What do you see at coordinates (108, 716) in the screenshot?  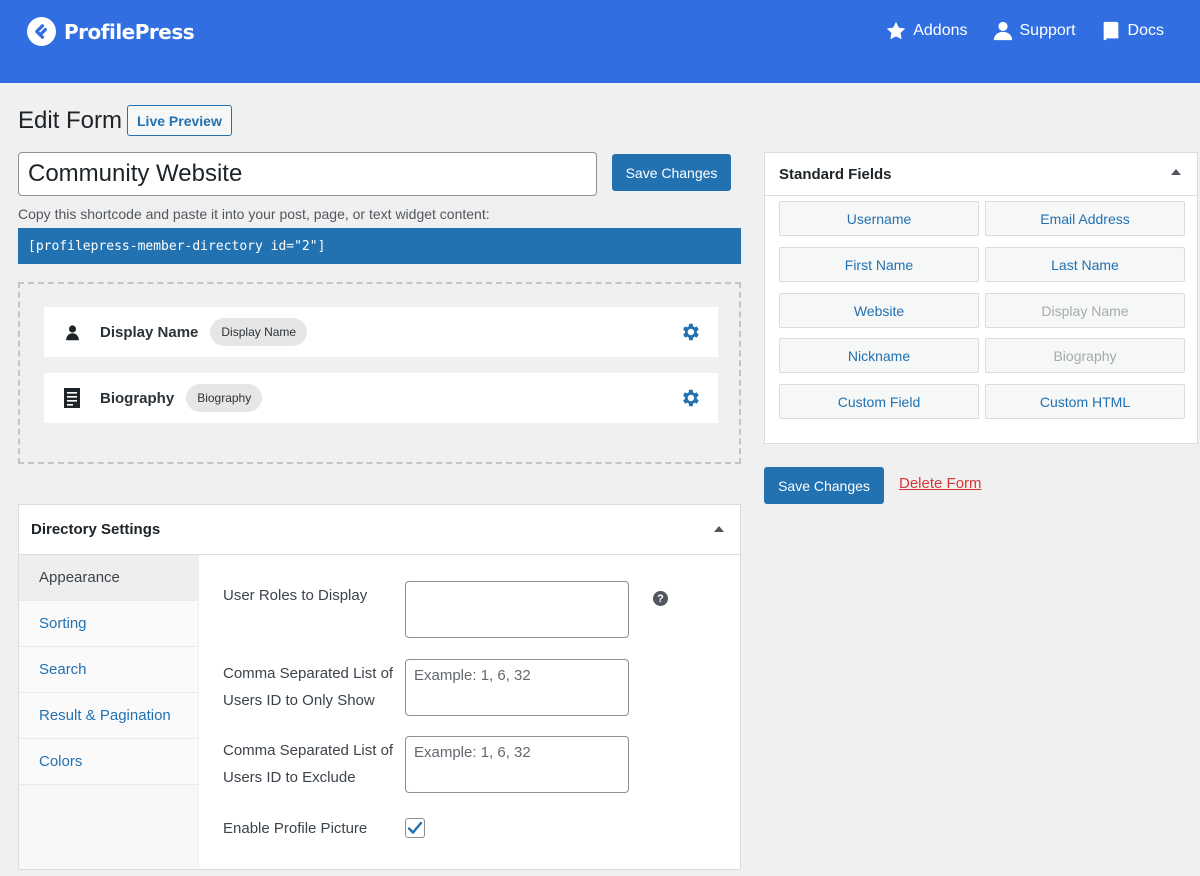 I see `tab-result-pagination: Result & Pagination` at bounding box center [108, 716].